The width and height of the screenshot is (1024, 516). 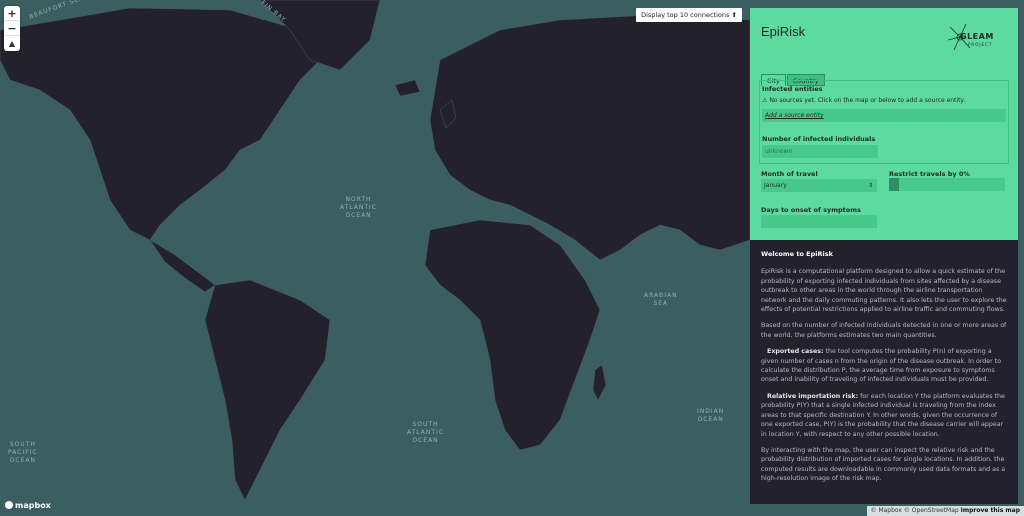 What do you see at coordinates (915, 510) in the screenshot?
I see `attribution-copyright: © Mapbox © OpenStreetMap` at bounding box center [915, 510].